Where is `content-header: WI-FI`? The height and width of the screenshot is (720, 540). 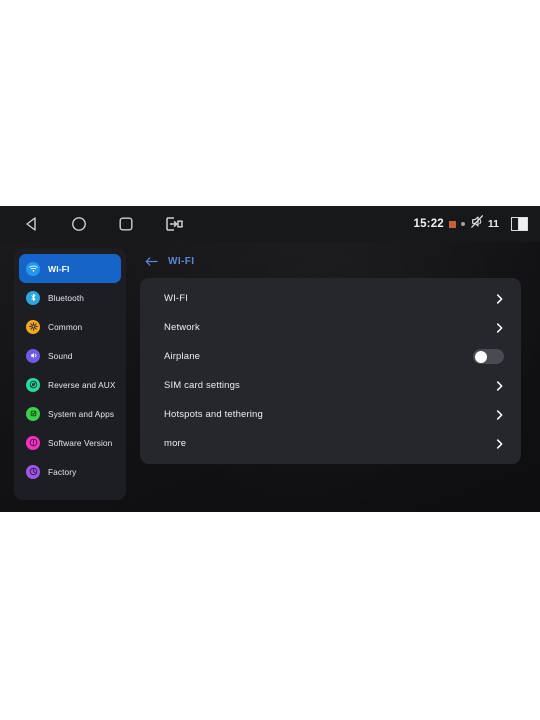 content-header: WI-FI is located at coordinates (333, 261).